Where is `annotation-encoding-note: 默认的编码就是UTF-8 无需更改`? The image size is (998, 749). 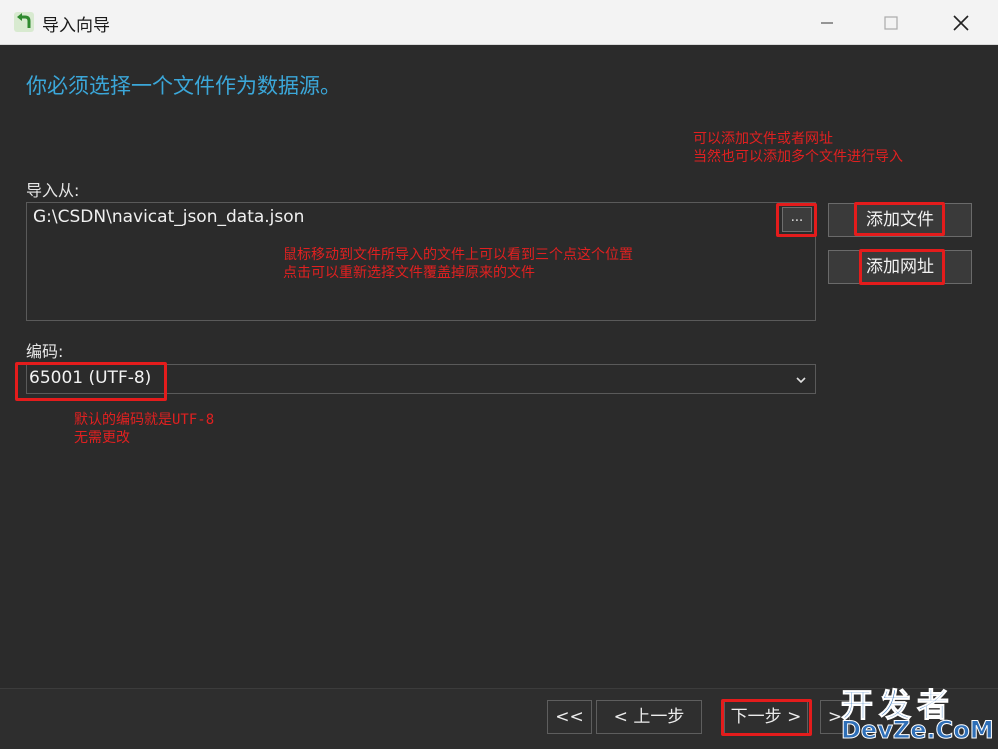 annotation-encoding-note: 默认的编码就是UTF-8 无需更改 is located at coordinates (144, 429).